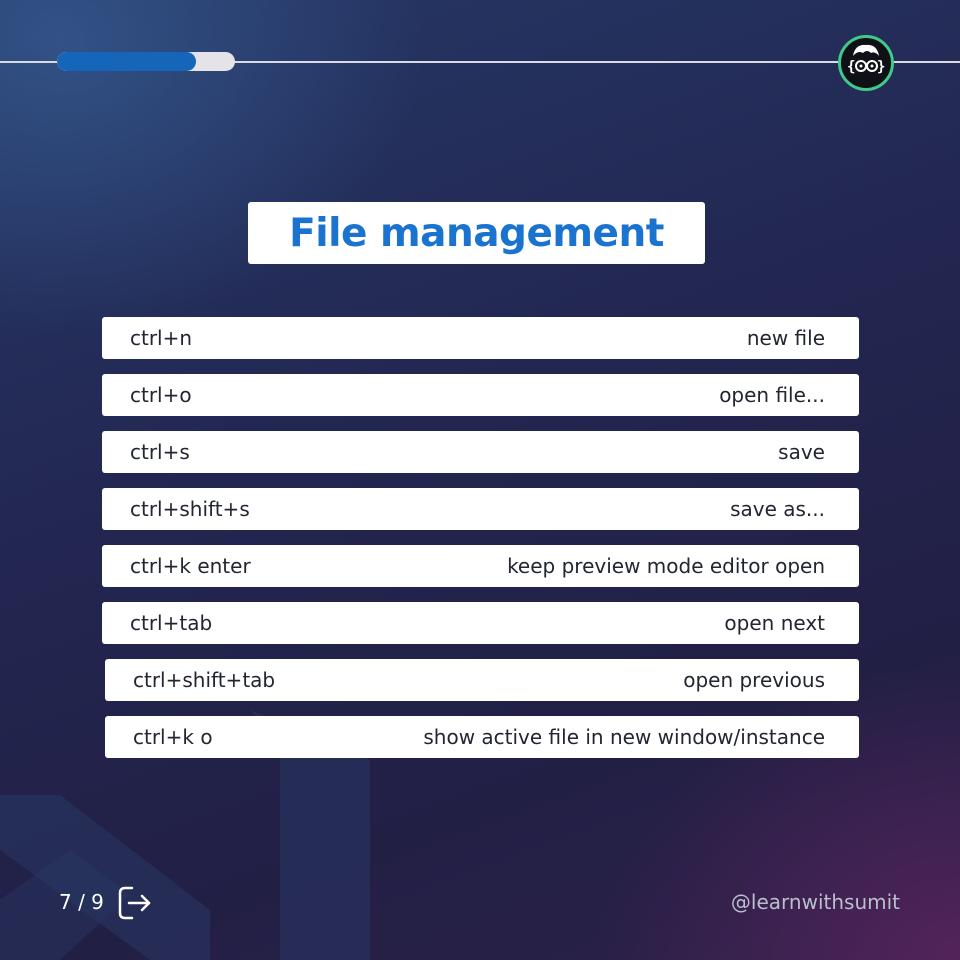 The image size is (960, 960). I want to click on shortcut-description: keep preview mode editor open, so click(666, 566).